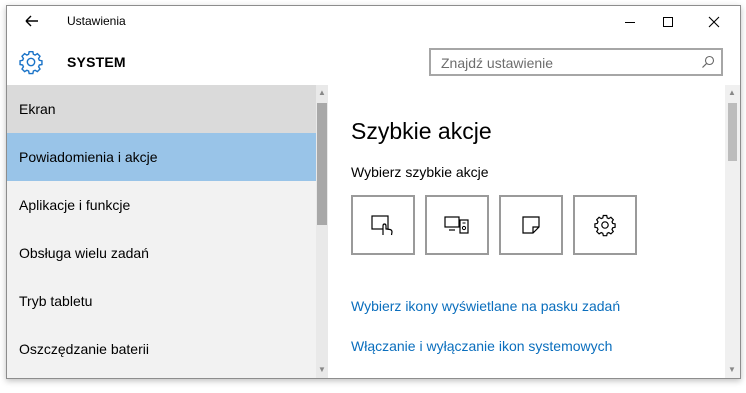  I want to click on sidebar-item-wiele-zadan: Obsługa wielu zadań, so click(161, 253).